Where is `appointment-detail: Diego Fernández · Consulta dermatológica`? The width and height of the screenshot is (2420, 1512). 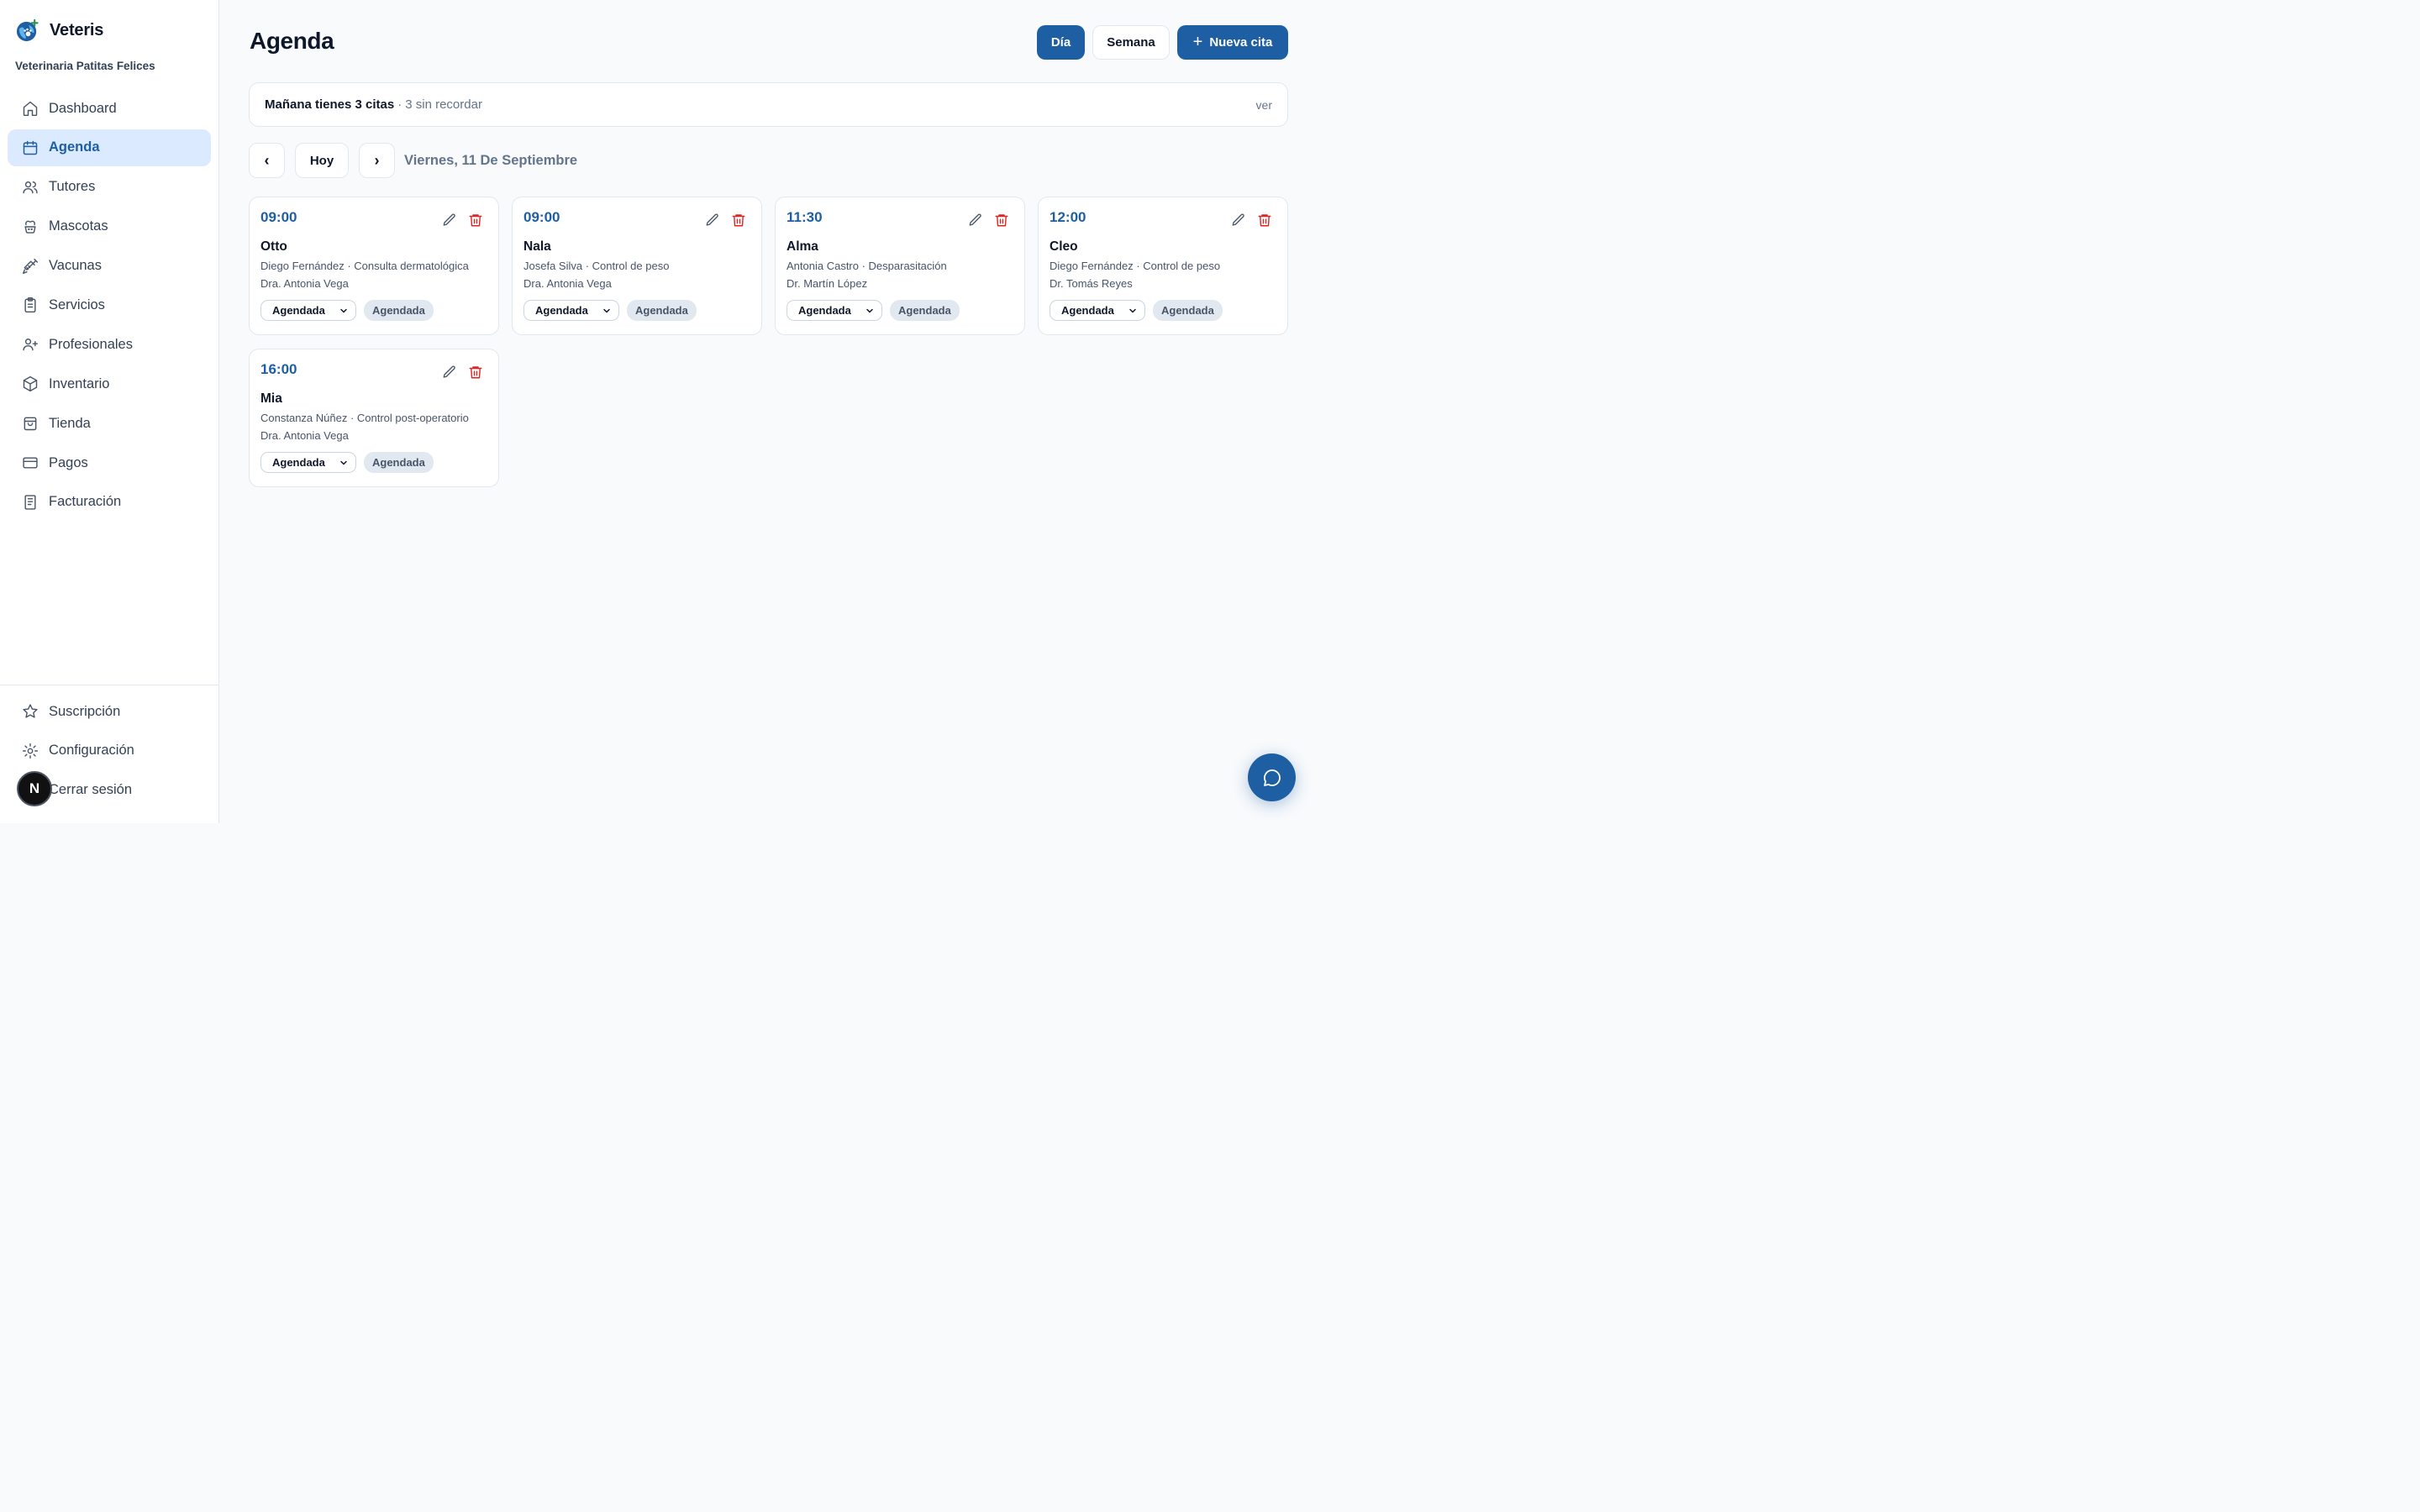 appointment-detail: Diego Fernández · Consulta dermatológica is located at coordinates (364, 266).